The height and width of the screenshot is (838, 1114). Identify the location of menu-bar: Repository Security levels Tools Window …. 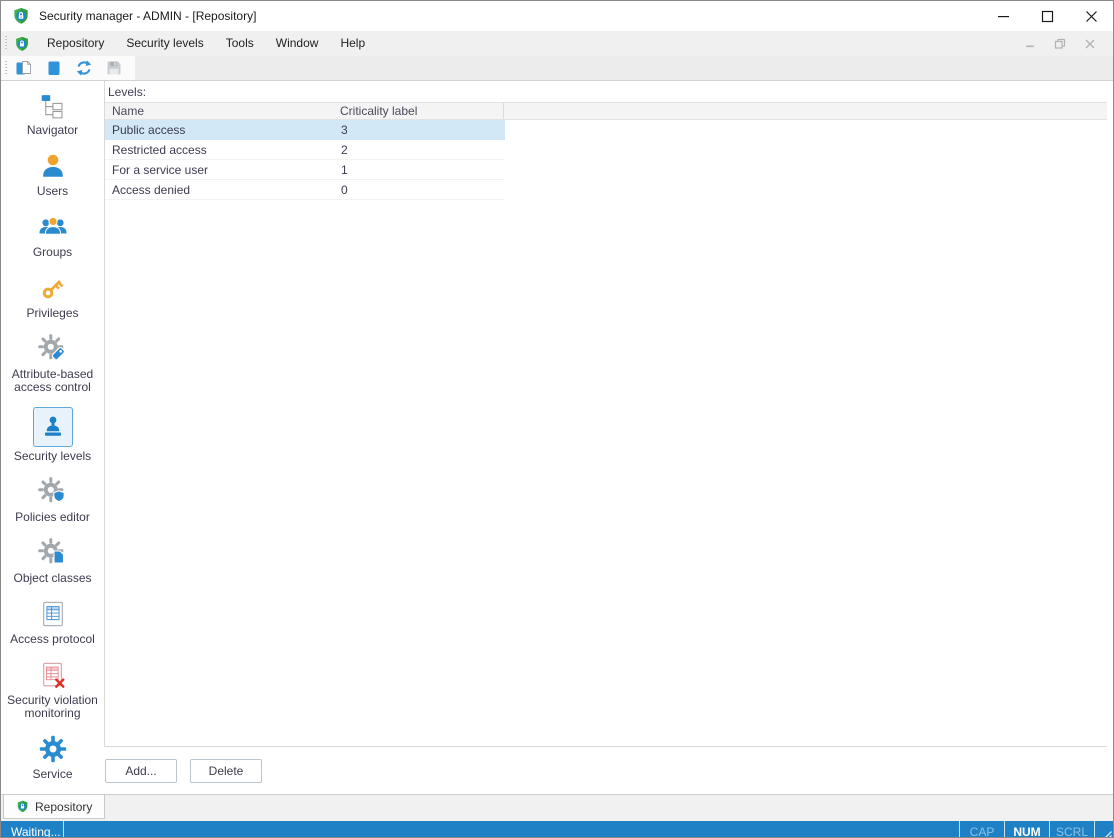
(557, 43).